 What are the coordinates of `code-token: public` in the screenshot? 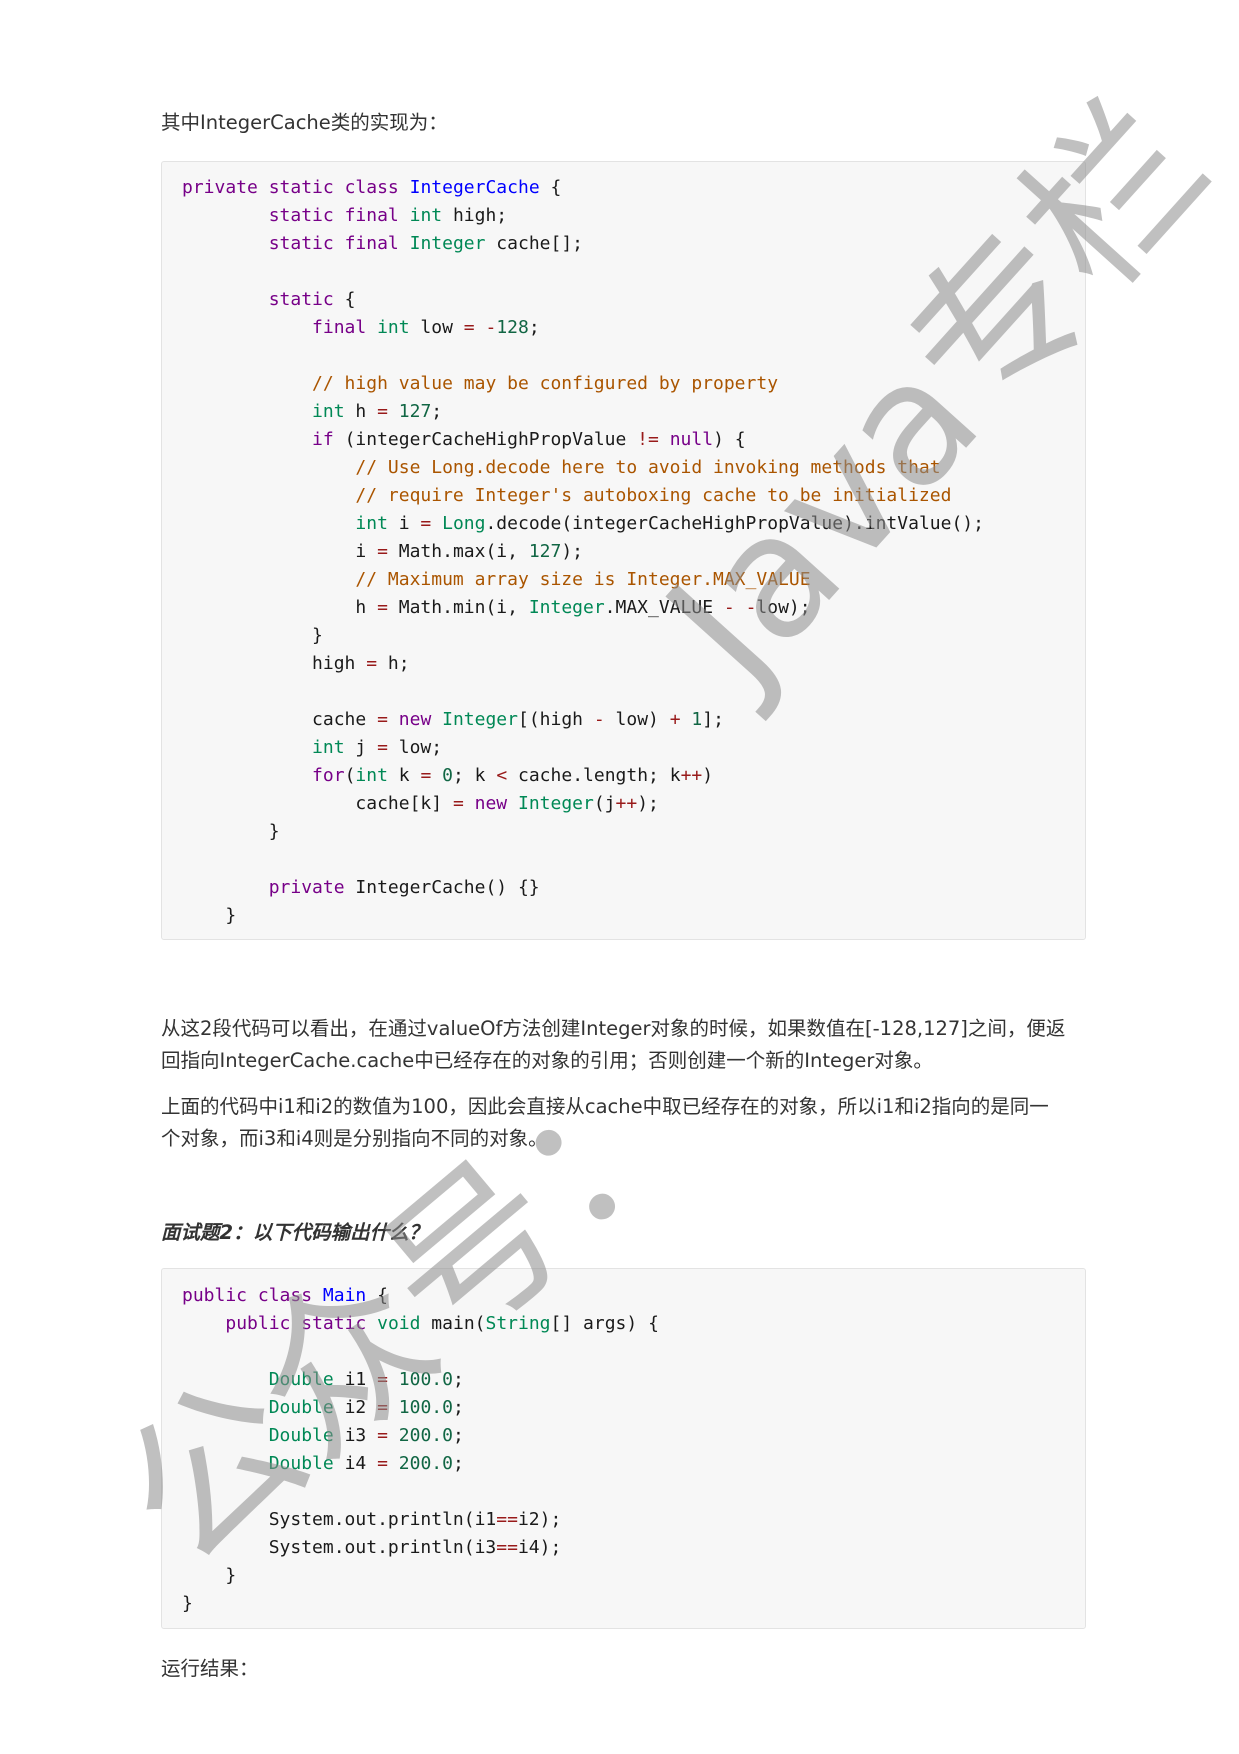 It's located at (215, 1295).